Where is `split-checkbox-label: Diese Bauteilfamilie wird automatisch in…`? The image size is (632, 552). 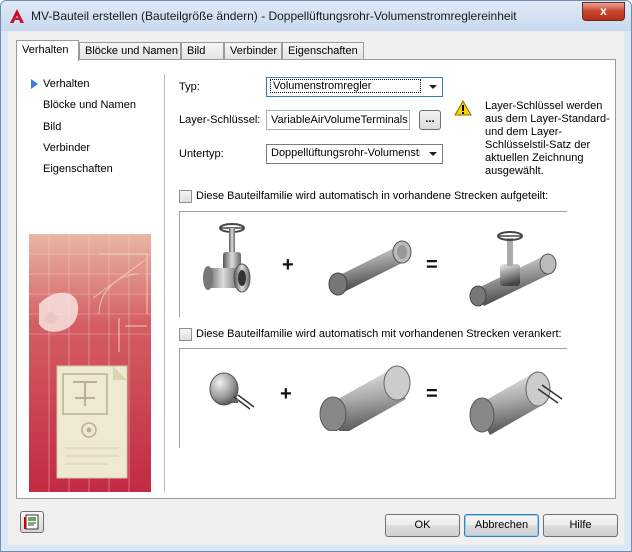 split-checkbox-label: Diese Bauteilfamilie wird automatisch in… is located at coordinates (372, 196).